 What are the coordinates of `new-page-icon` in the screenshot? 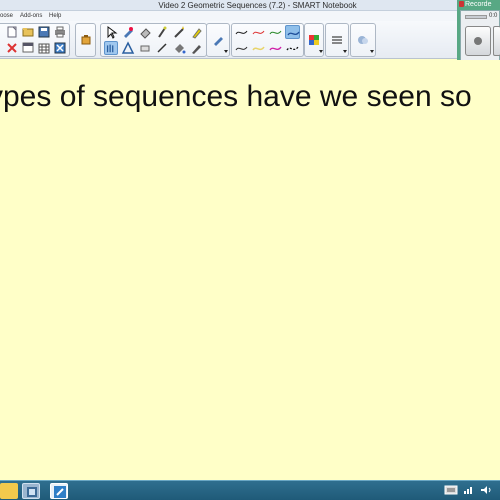 It's located at (12, 32).